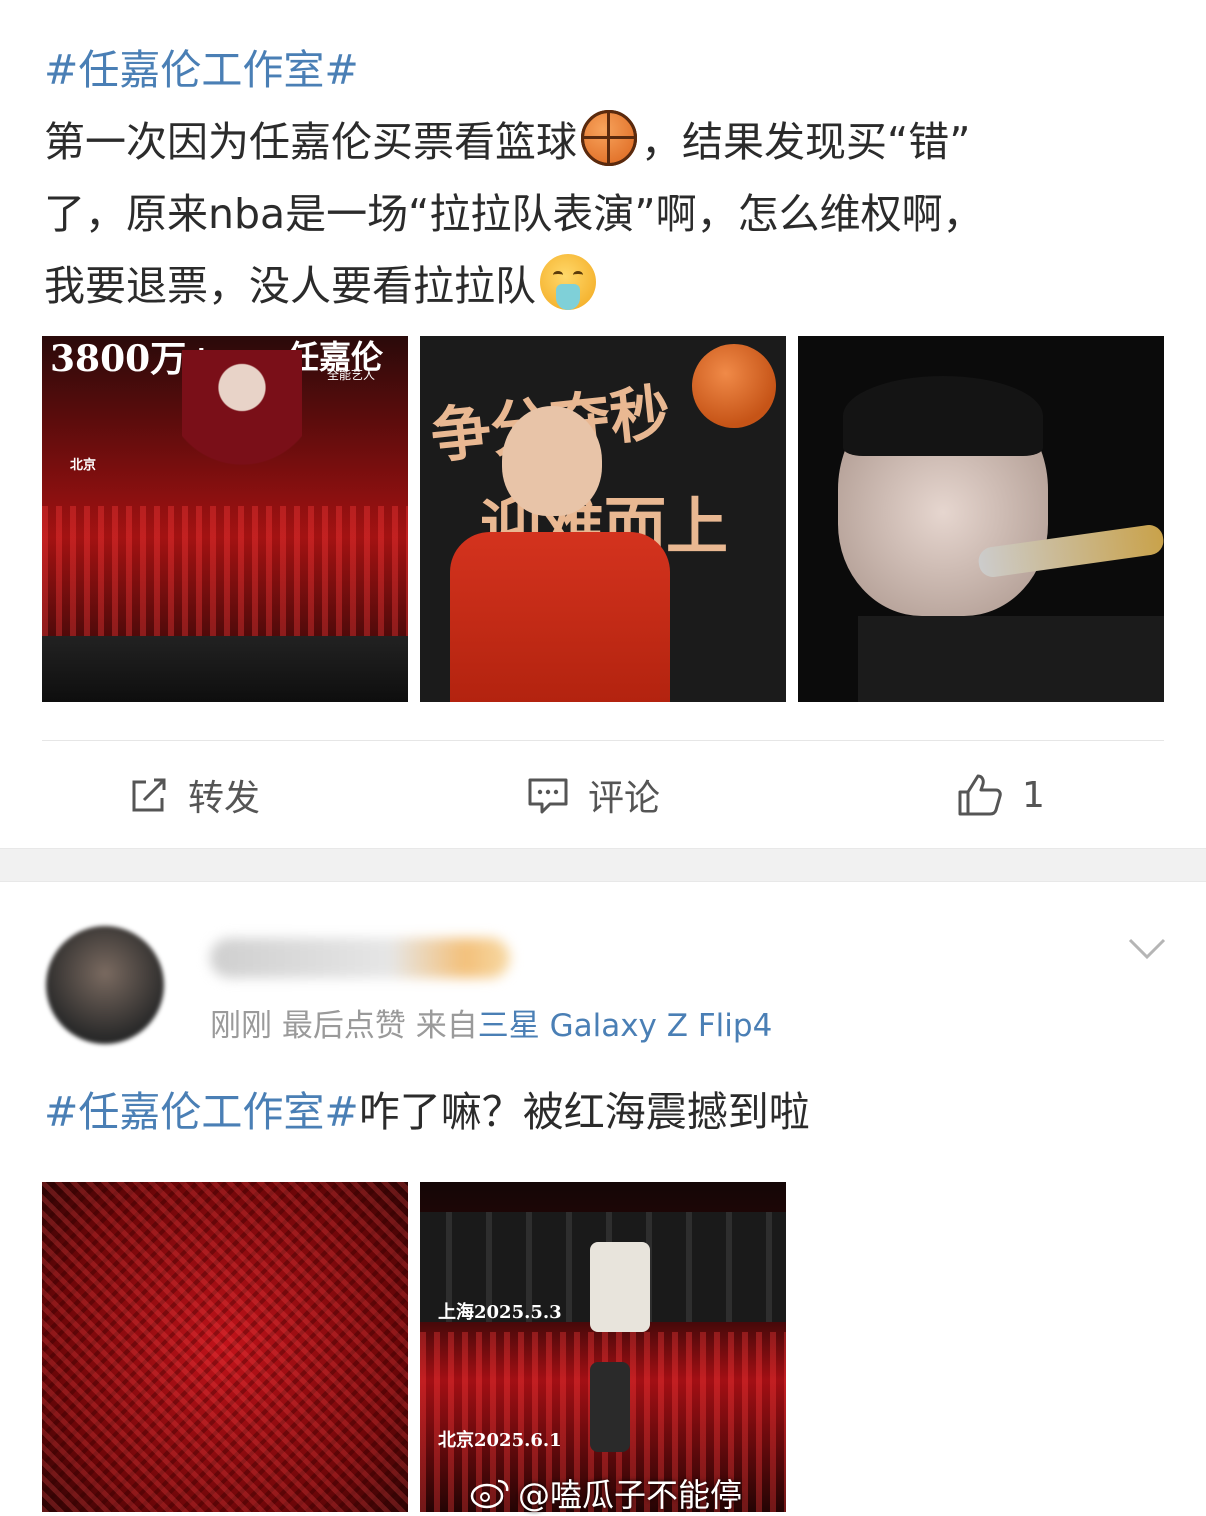  I want to click on action-bar: 转发 评论 1, so click(603, 795).